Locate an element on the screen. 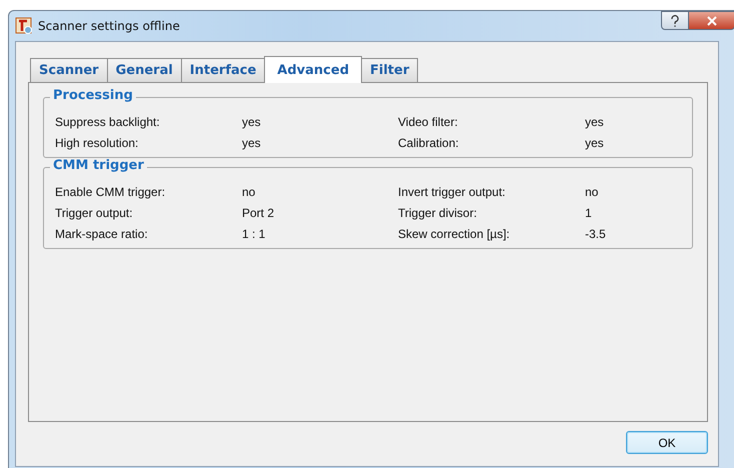 This screenshot has height=468, width=734. close-button is located at coordinates (711, 20).